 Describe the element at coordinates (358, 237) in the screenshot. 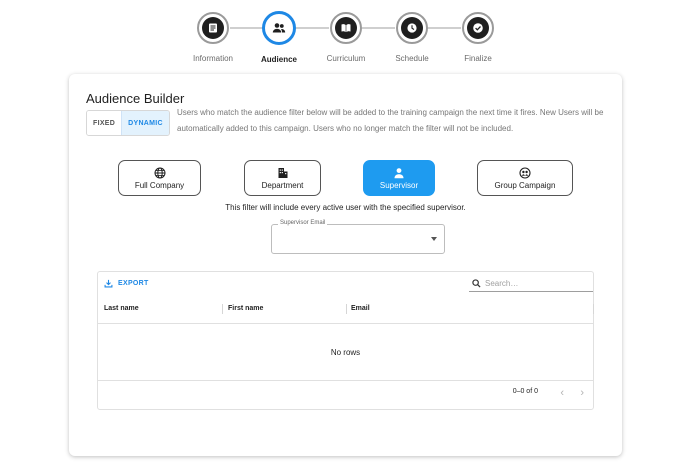

I see `supervisor-email-select: Supervisor Email` at that location.